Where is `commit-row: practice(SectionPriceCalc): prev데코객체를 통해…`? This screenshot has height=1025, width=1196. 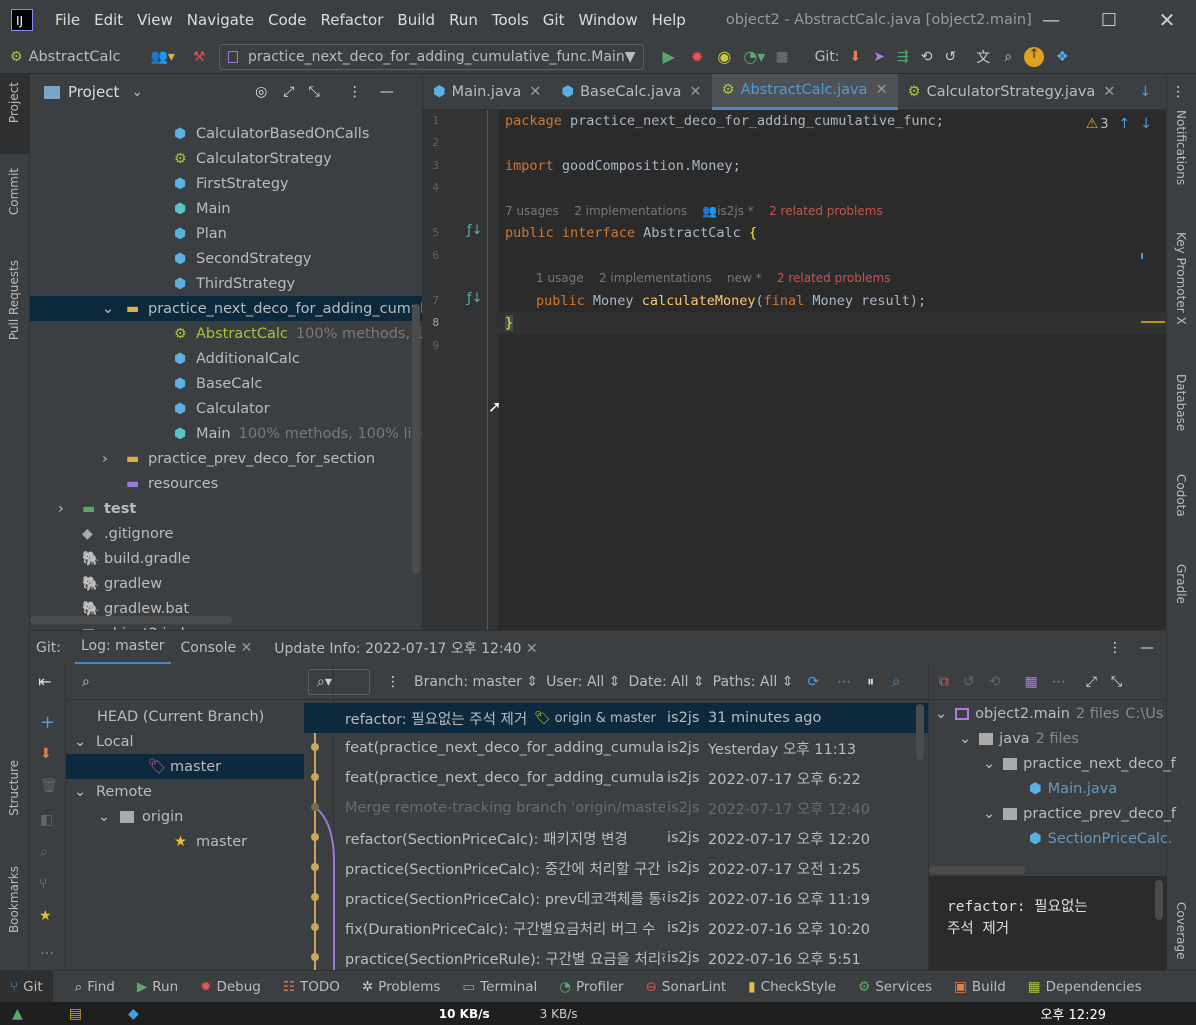 commit-row: practice(SectionPriceCalc): prev데코객체를 통해… is located at coordinates (616, 898).